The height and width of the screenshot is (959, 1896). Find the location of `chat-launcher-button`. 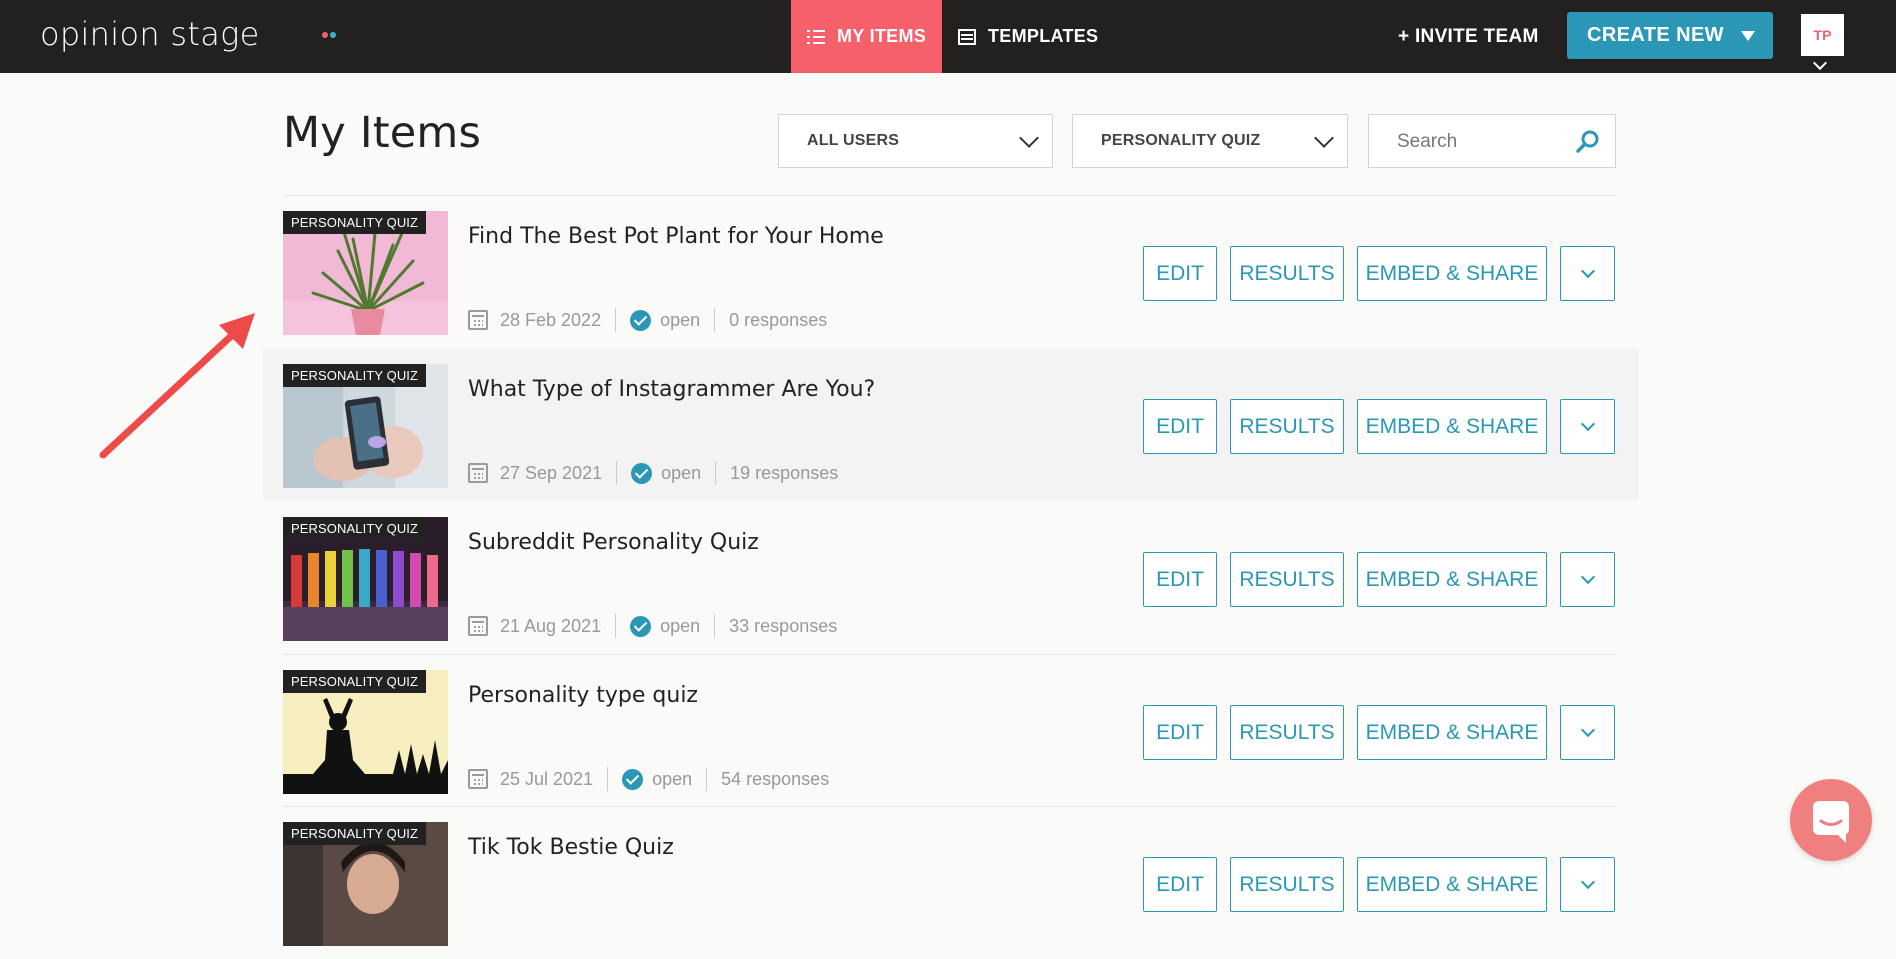

chat-launcher-button is located at coordinates (1831, 820).